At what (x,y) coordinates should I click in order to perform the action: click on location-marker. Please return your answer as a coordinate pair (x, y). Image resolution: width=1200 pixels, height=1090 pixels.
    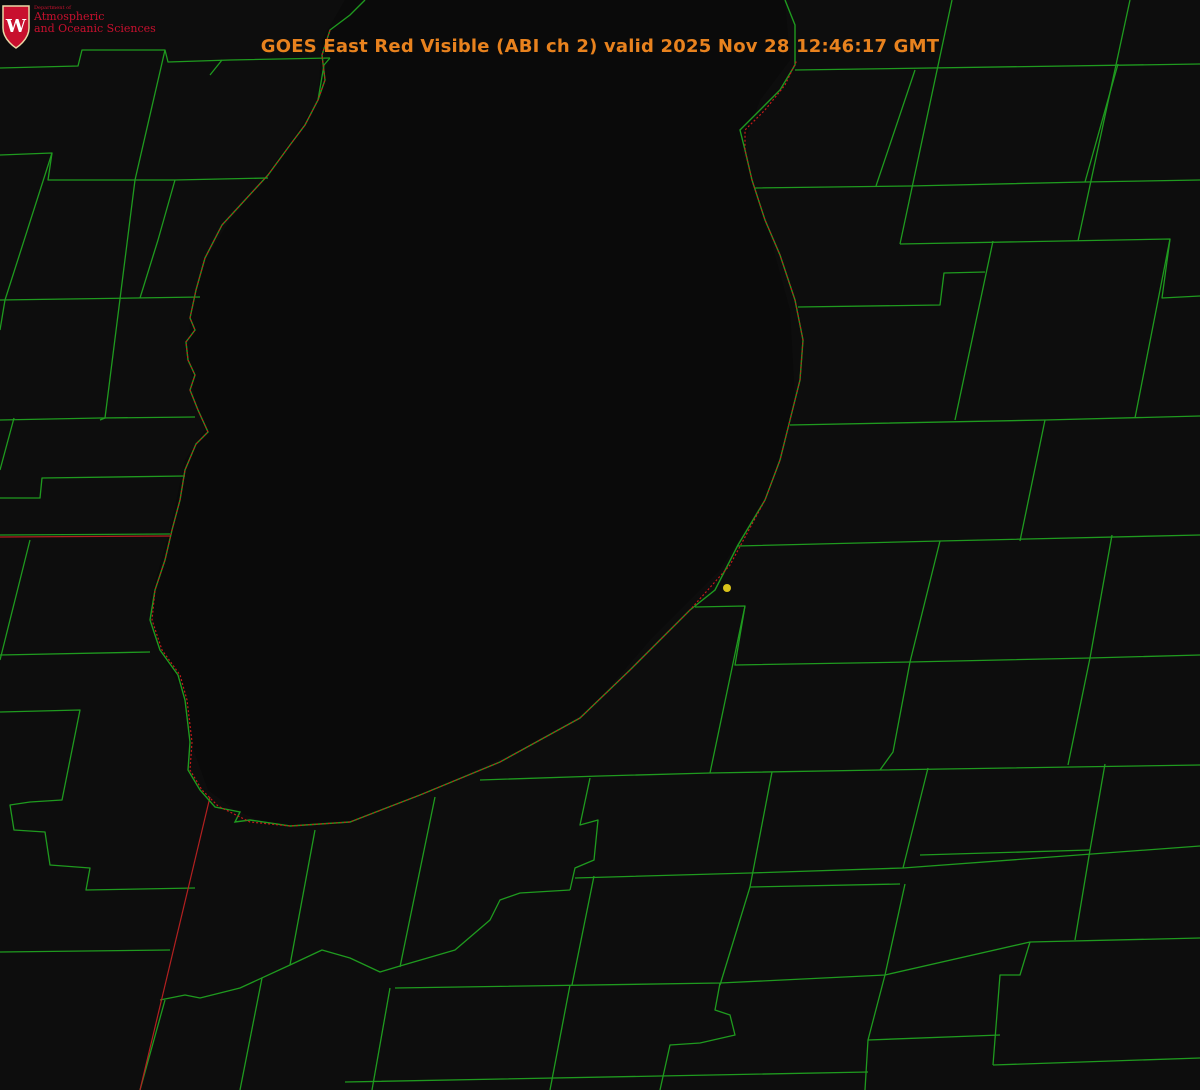
    Looking at the image, I should click on (727, 588).